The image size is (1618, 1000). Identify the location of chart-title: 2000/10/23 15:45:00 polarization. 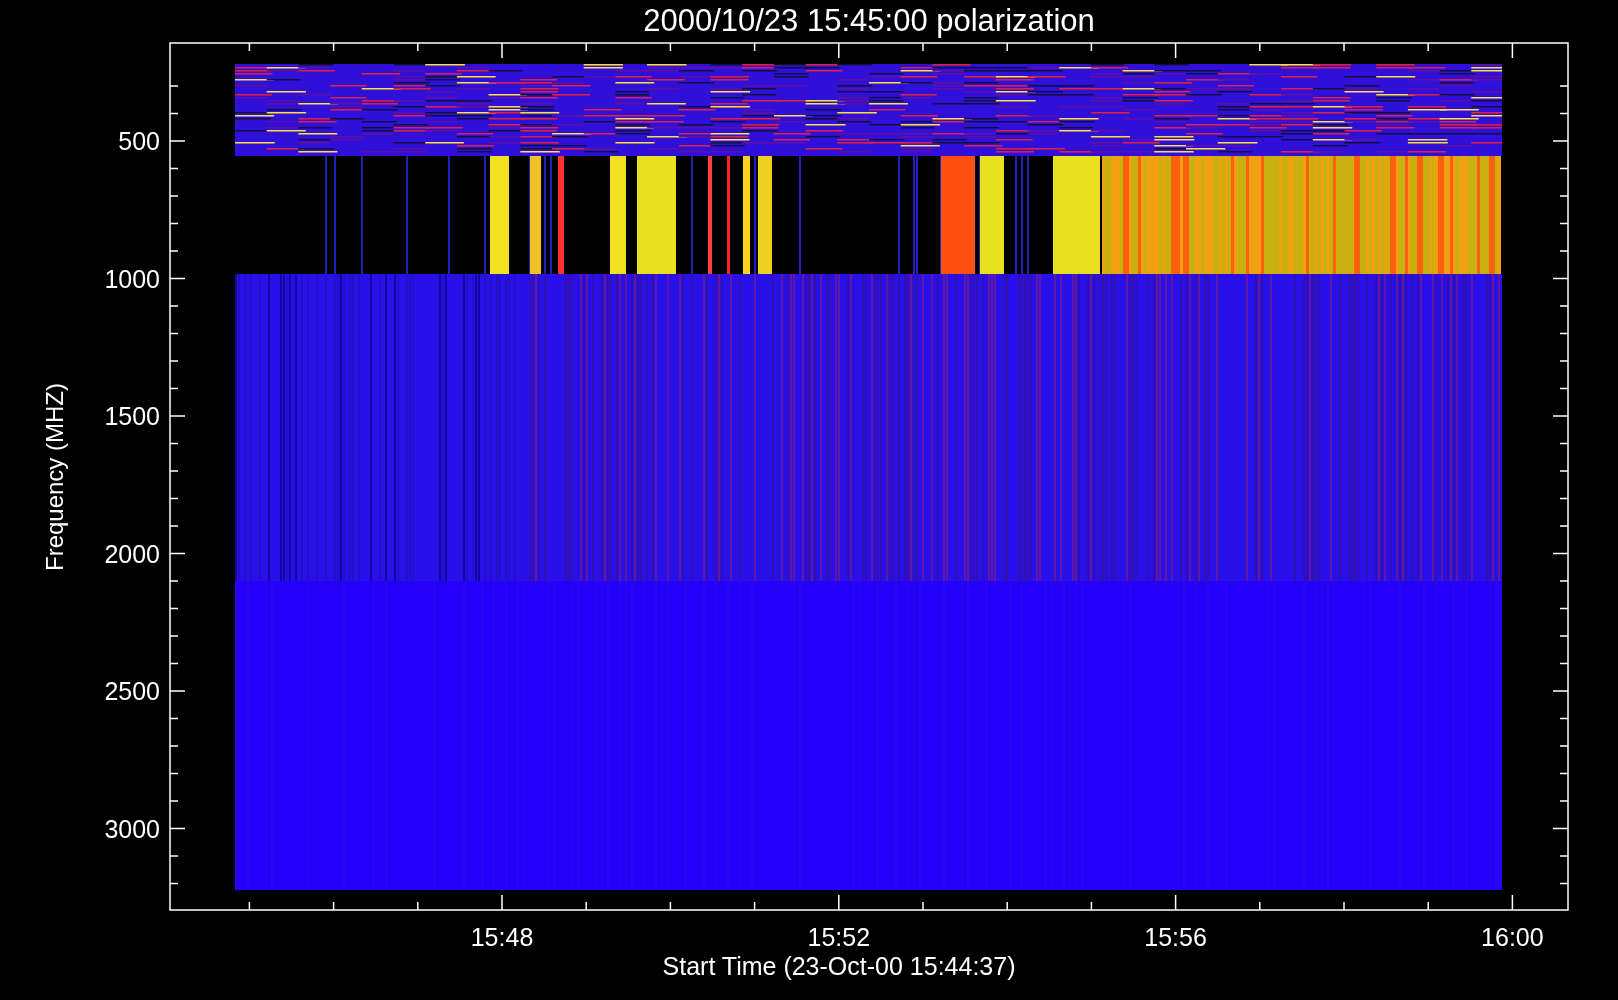
(869, 20).